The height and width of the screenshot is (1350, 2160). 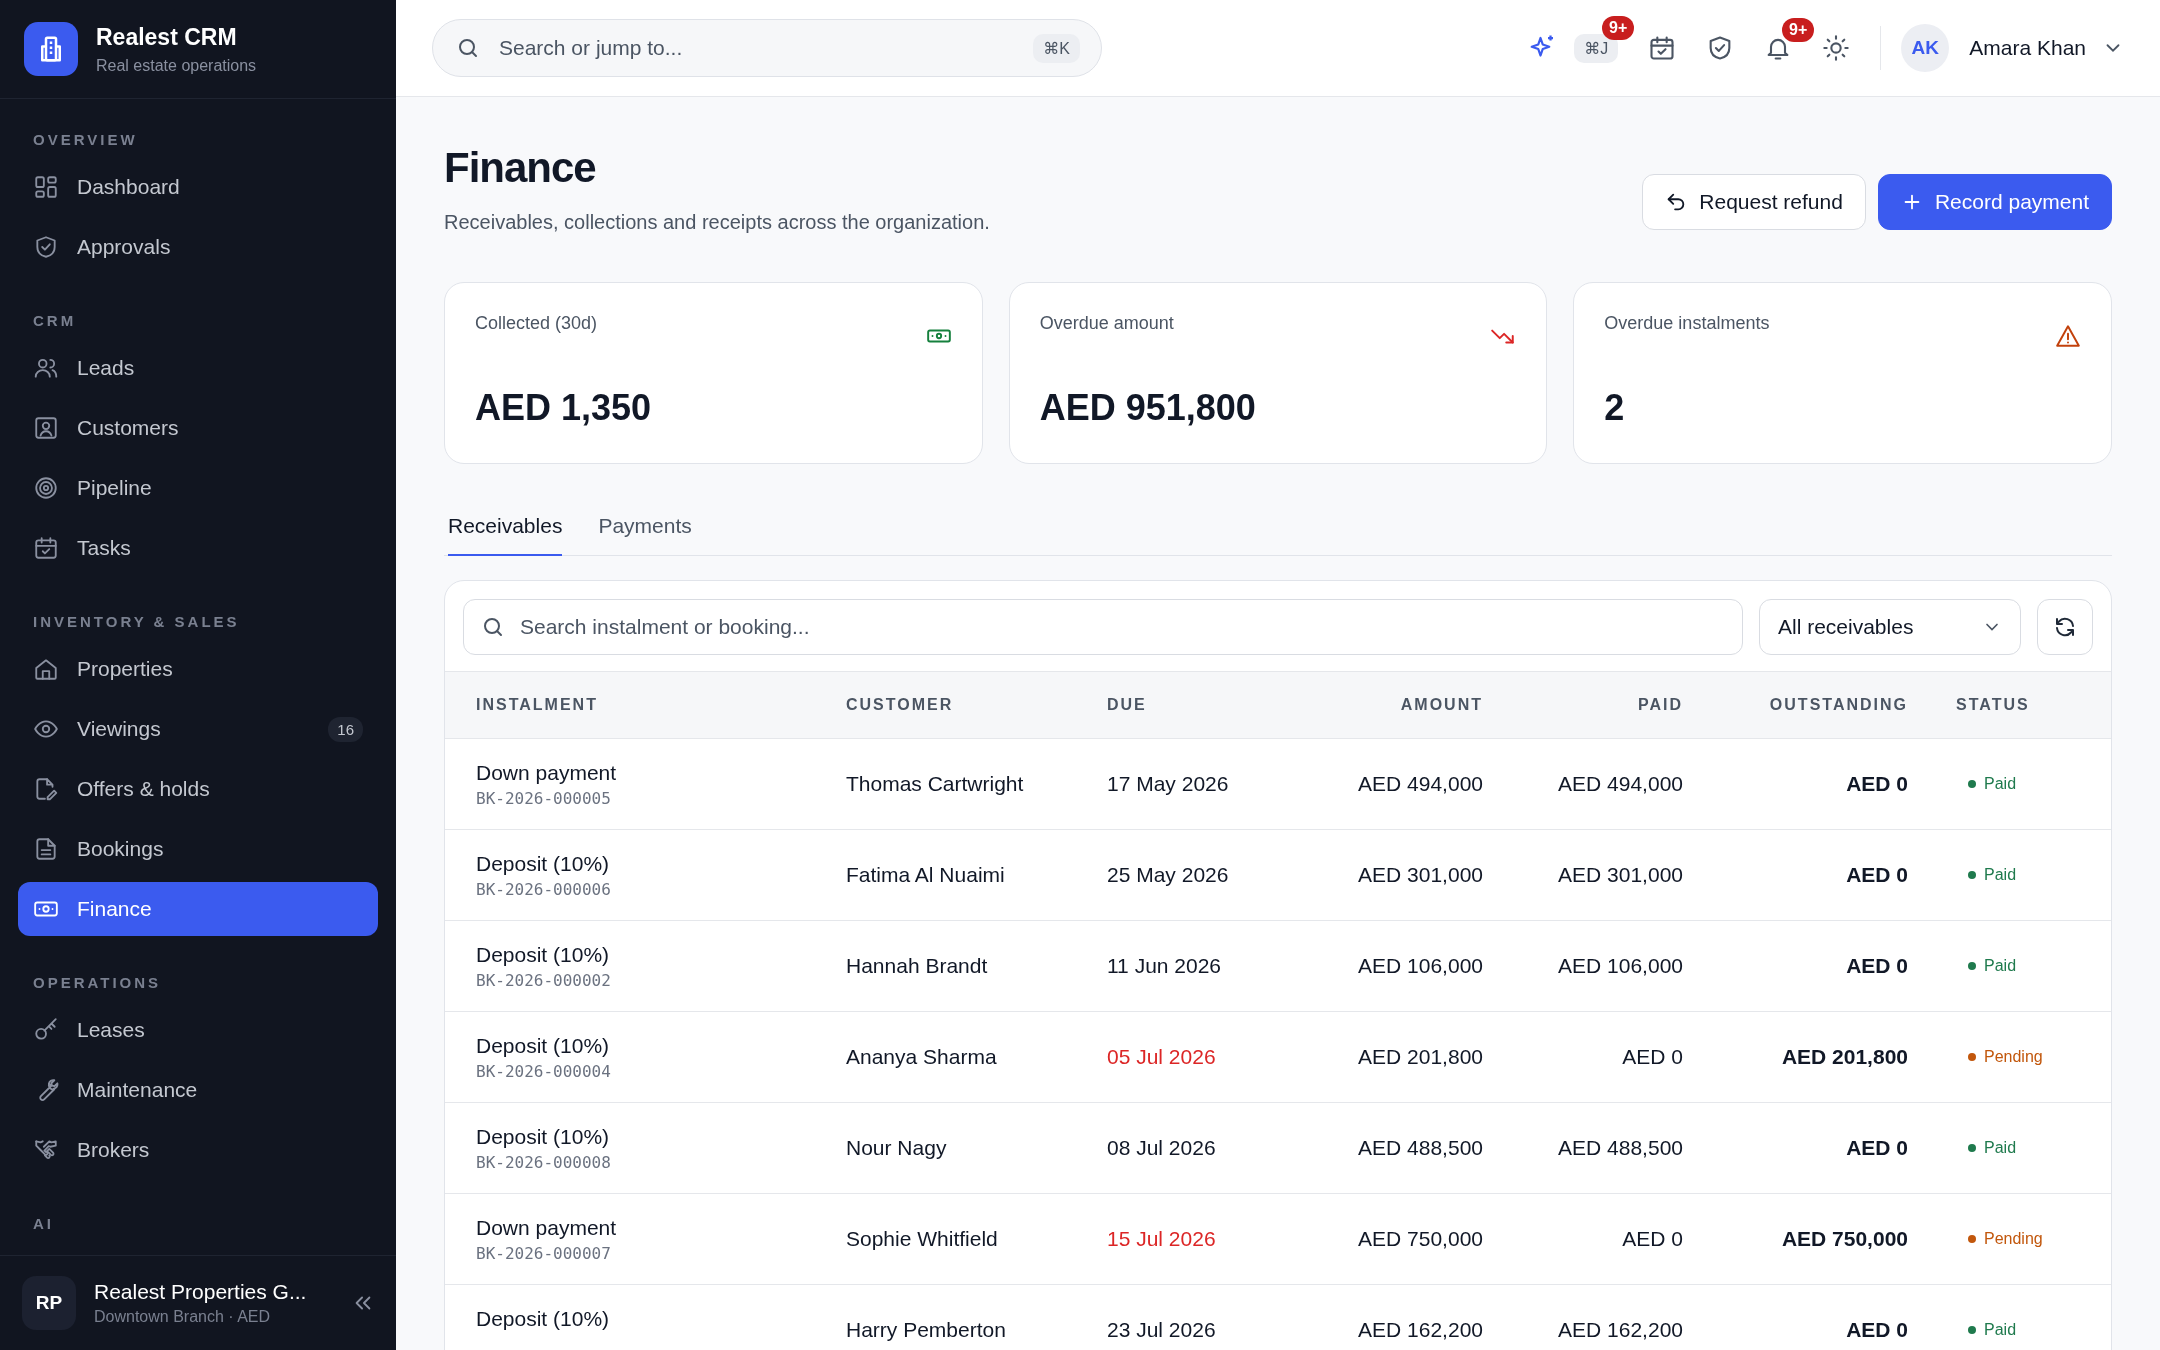 What do you see at coordinates (345, 729) in the screenshot?
I see `count-badge: 16` at bounding box center [345, 729].